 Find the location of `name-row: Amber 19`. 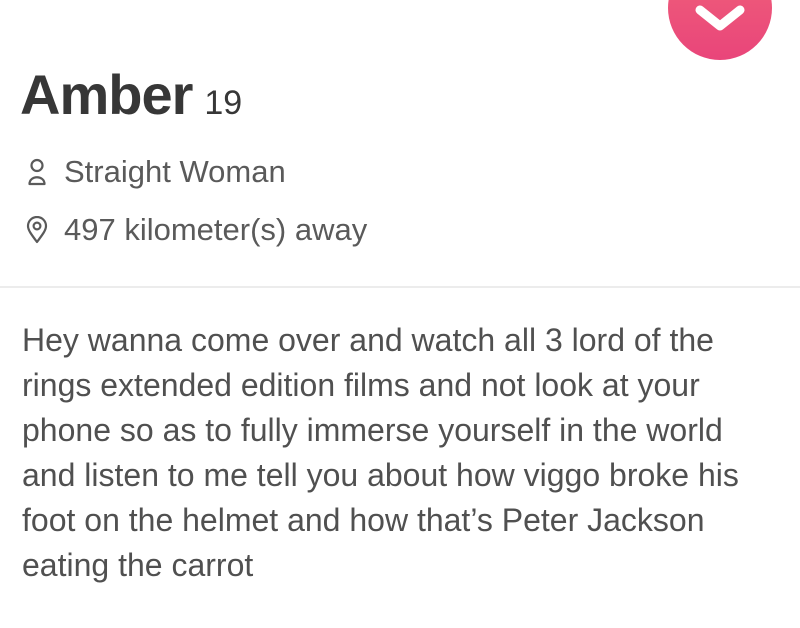

name-row: Amber 19 is located at coordinates (131, 94).